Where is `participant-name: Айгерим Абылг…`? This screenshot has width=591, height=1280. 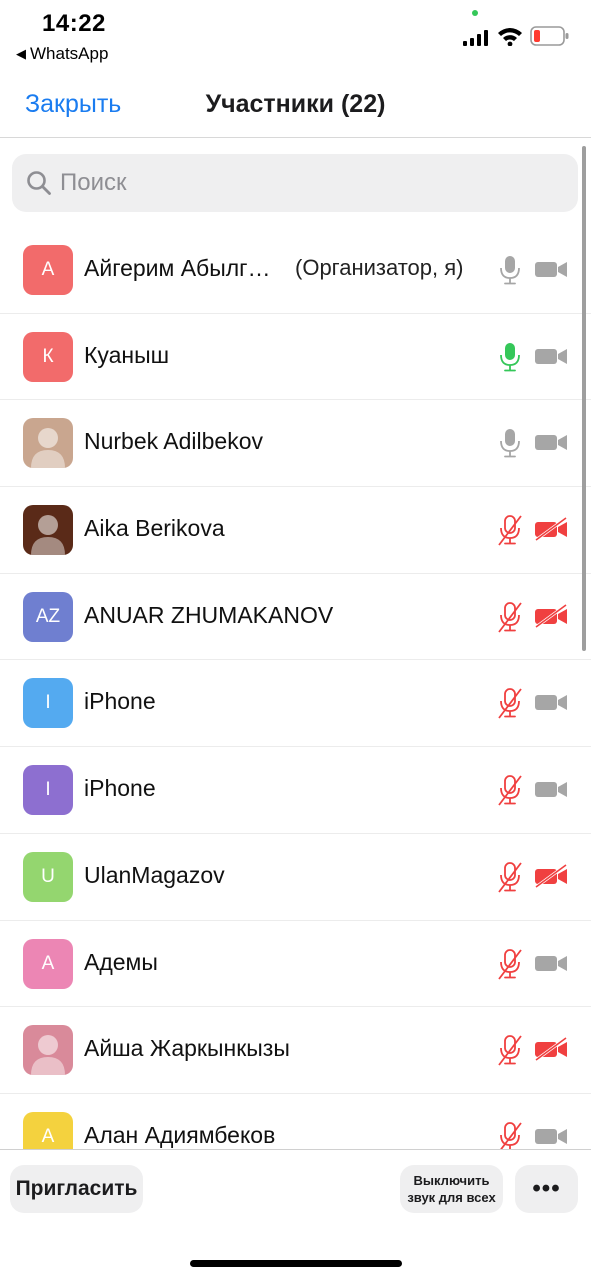
participant-name: Айгерим Абылг… is located at coordinates (177, 268).